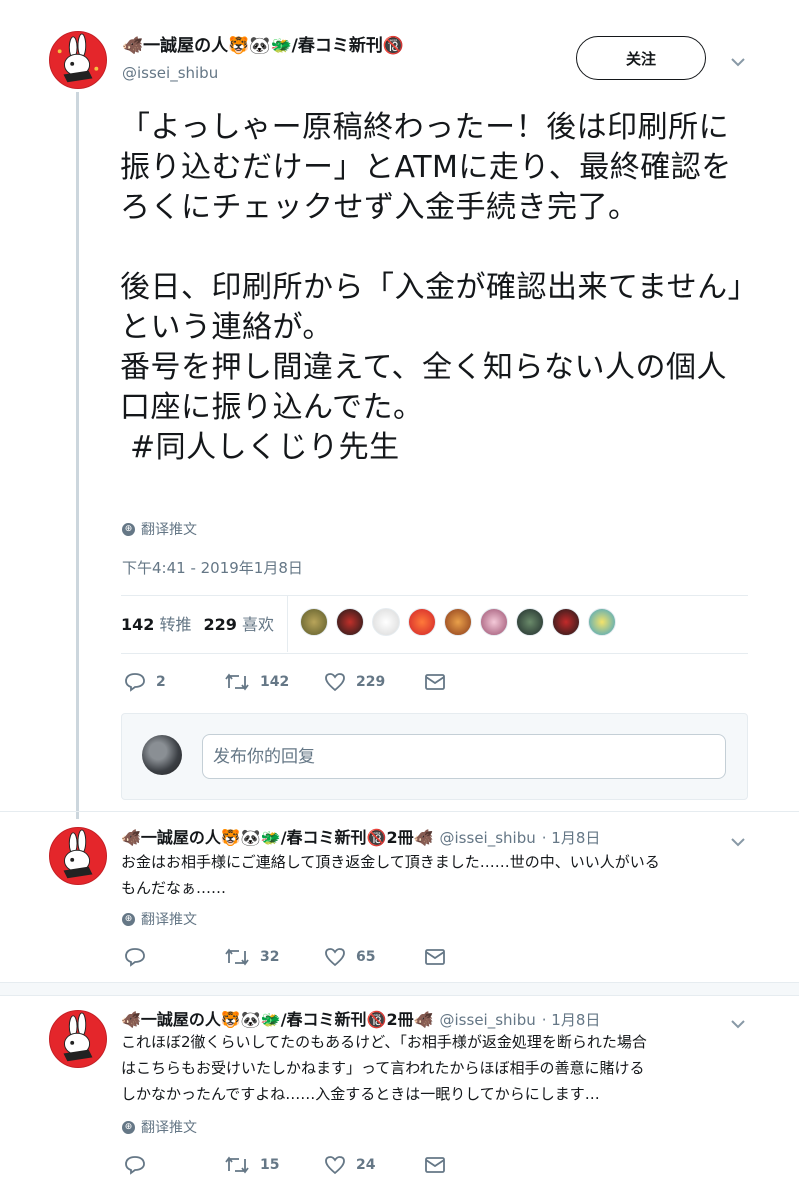 This screenshot has height=1184, width=799. What do you see at coordinates (212, 567) in the screenshot?
I see `tweet-timestamp: 下午4:41 - 2019年1月8日` at bounding box center [212, 567].